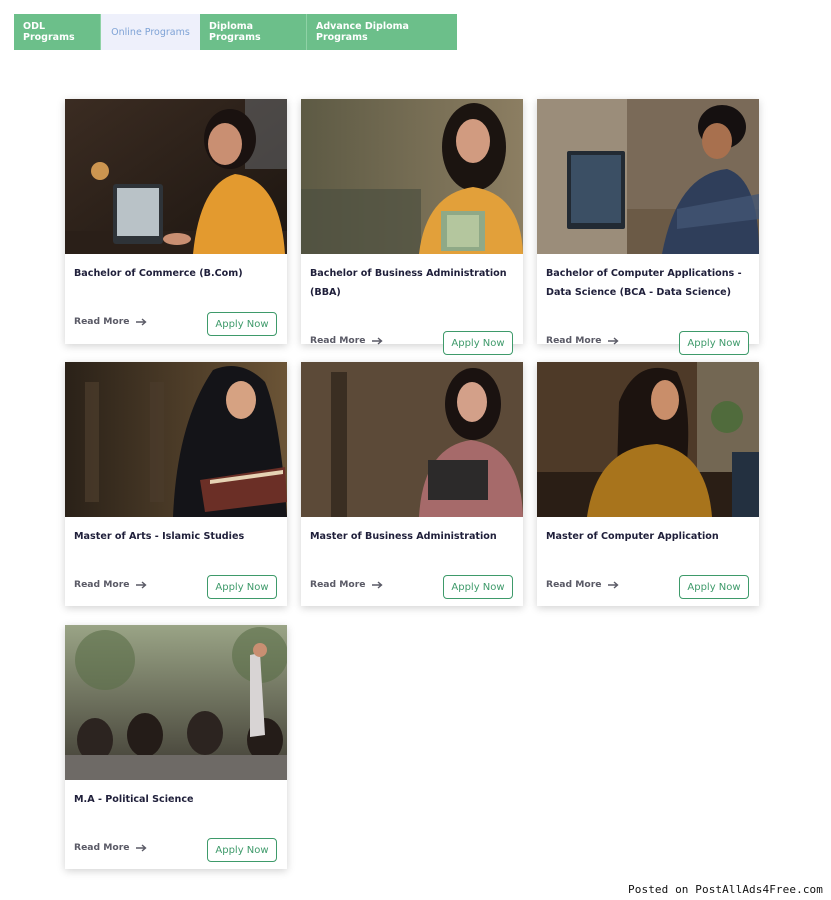 The width and height of the screenshot is (831, 900). Describe the element at coordinates (150, 32) in the screenshot. I see `tab-online-programs: Online Programs` at that location.